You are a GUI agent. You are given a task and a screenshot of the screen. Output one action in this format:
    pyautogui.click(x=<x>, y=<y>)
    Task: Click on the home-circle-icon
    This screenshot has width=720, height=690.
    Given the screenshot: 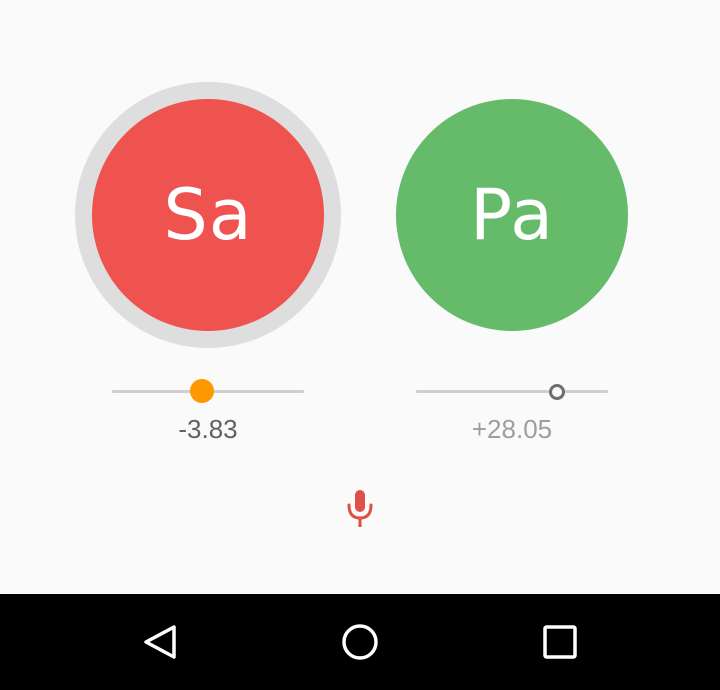 What is the action you would take?
    pyautogui.click(x=360, y=642)
    